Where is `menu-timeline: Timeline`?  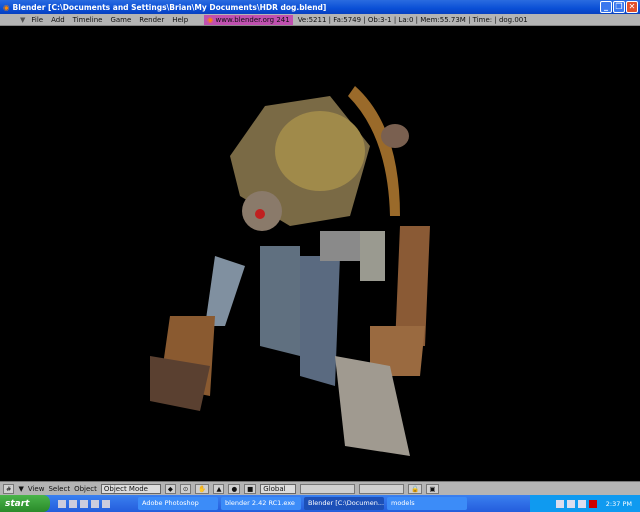 menu-timeline: Timeline is located at coordinates (88, 20).